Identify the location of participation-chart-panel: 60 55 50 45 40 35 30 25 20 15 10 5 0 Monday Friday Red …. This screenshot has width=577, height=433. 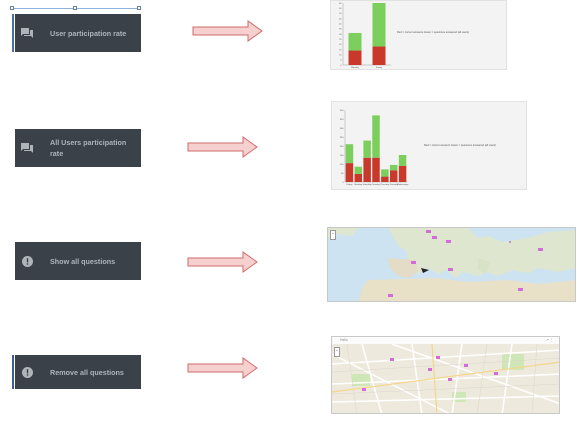
(418, 35).